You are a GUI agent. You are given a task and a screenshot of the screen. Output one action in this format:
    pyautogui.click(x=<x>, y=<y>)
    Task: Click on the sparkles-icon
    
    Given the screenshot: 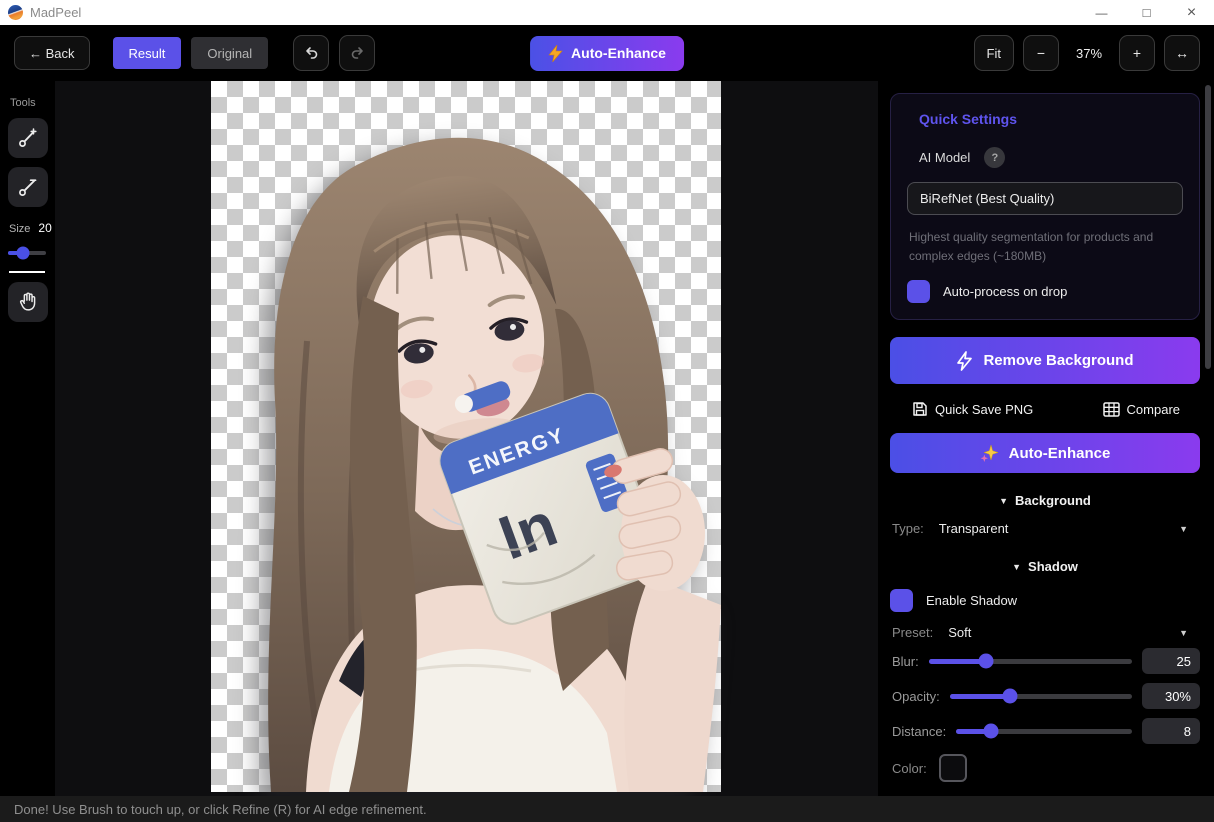 What is the action you would take?
    pyautogui.click(x=989, y=452)
    